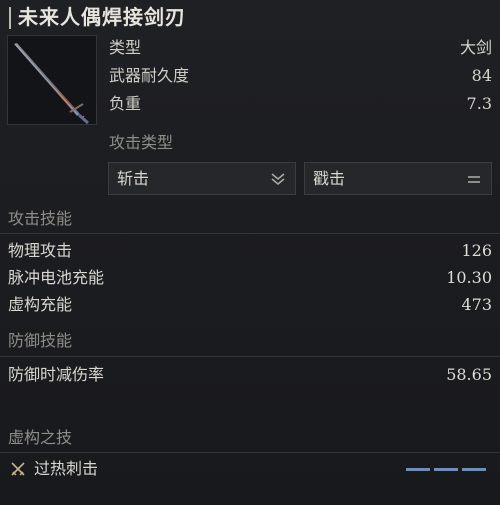  What do you see at coordinates (329, 178) in the screenshot?
I see `attack-type-label: 戳击` at bounding box center [329, 178].